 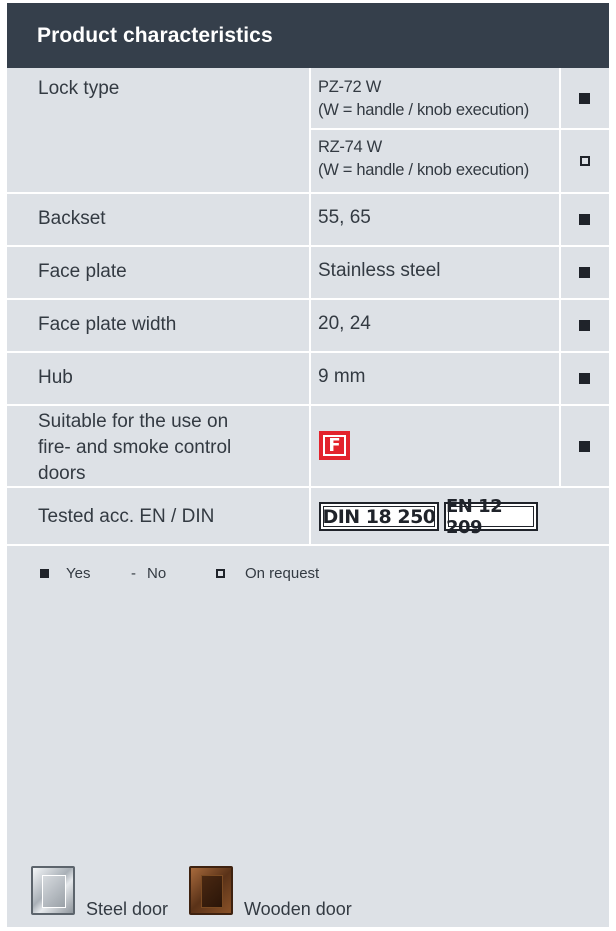 I want to click on fire-label-line-1: Suitable for the use on, so click(x=133, y=421).